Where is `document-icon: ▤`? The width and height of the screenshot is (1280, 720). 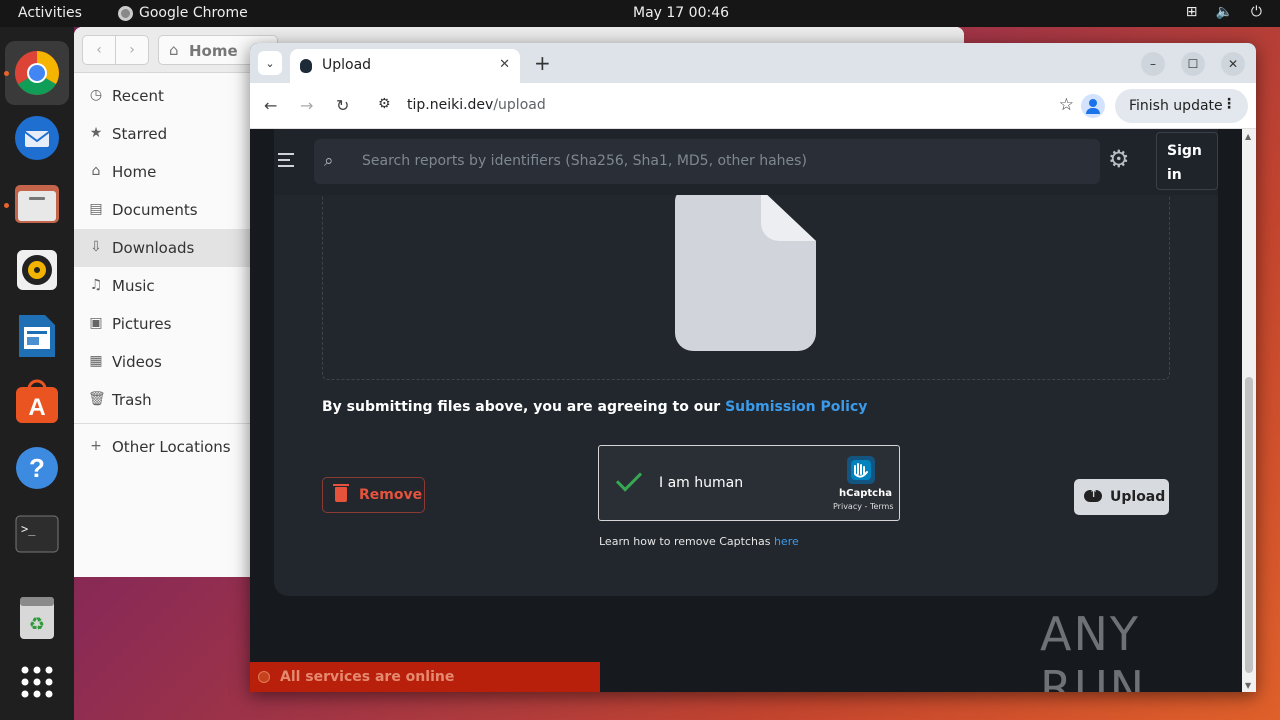 document-icon: ▤ is located at coordinates (96, 209).